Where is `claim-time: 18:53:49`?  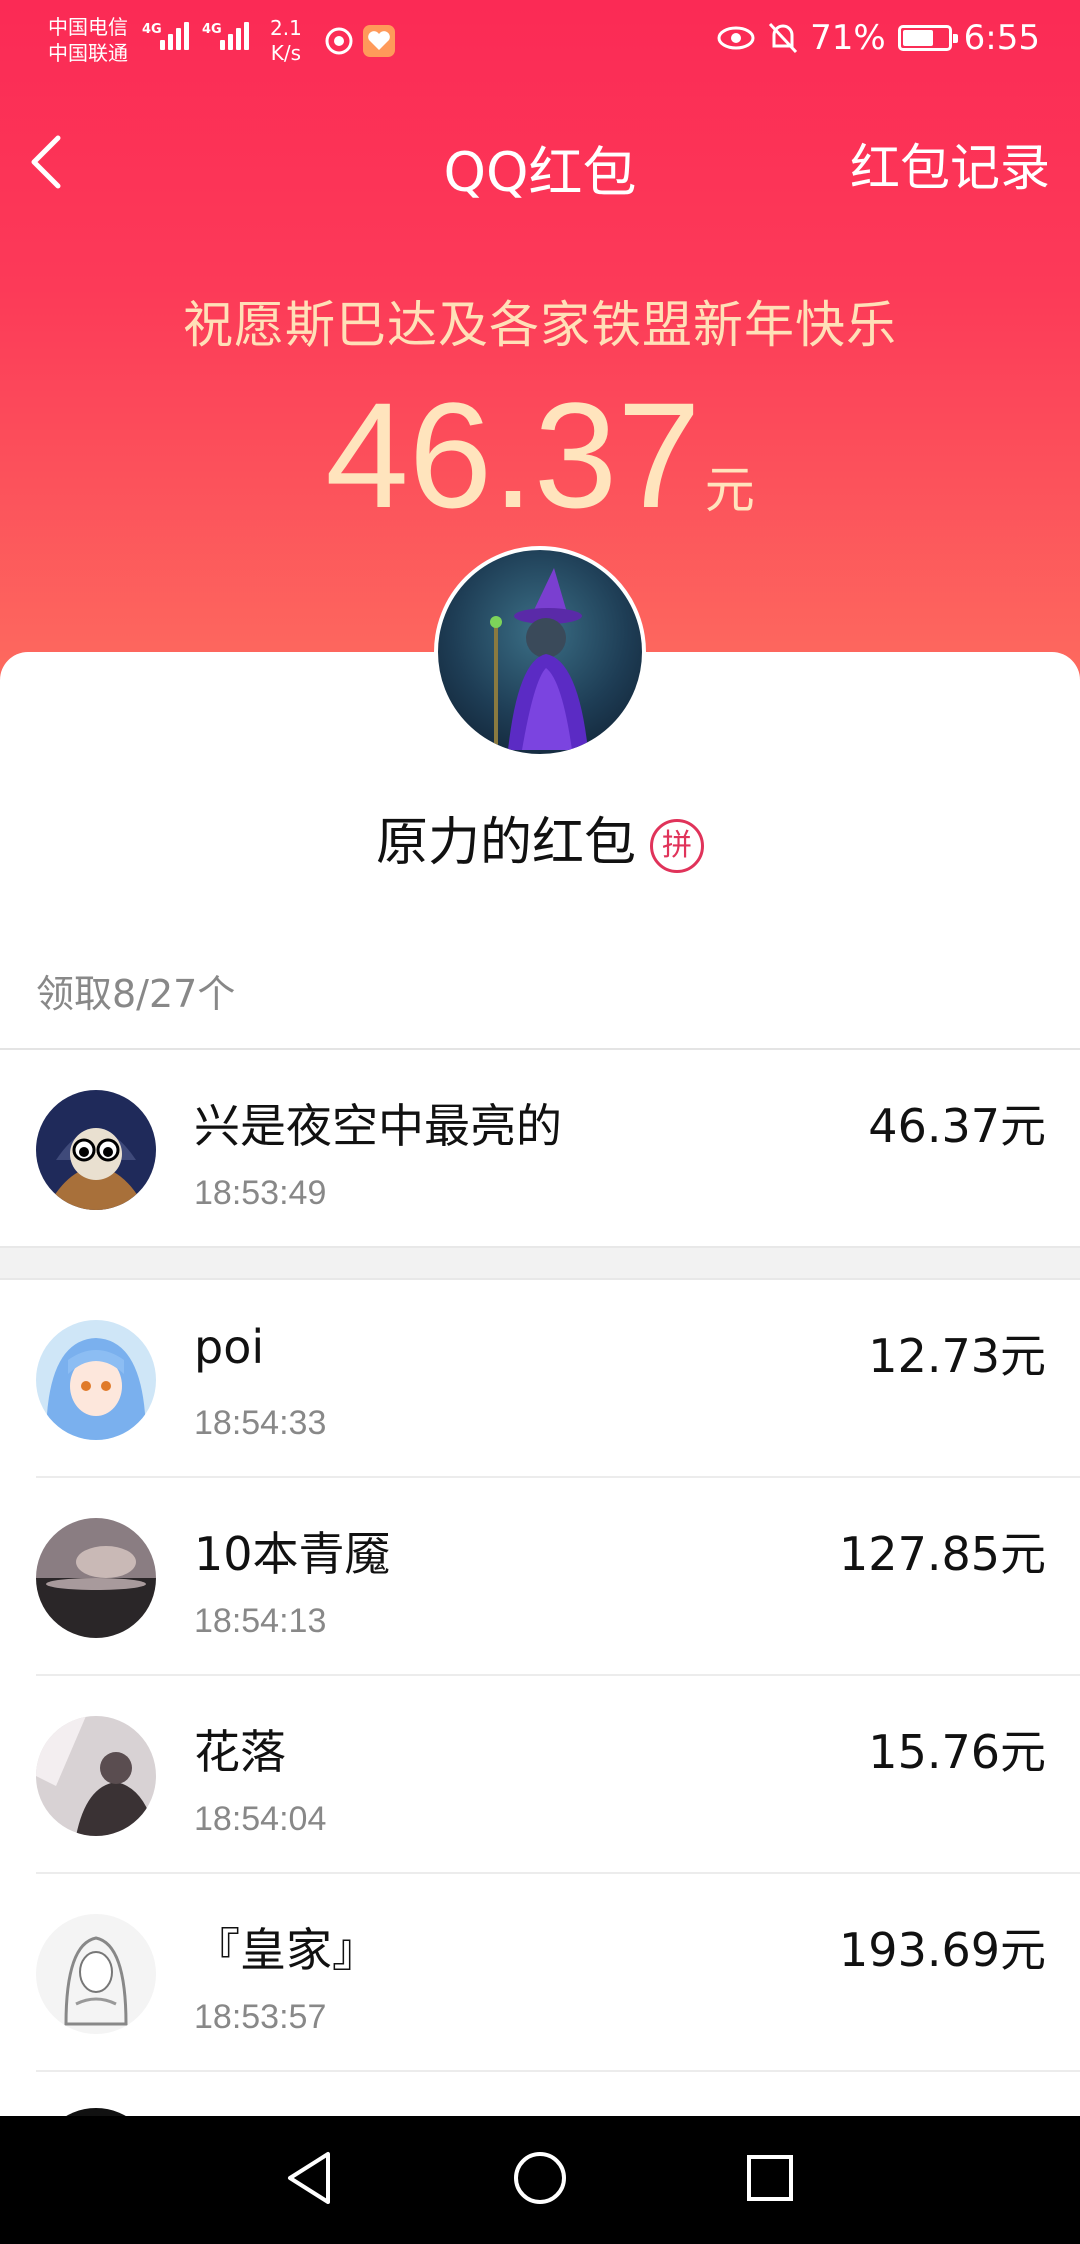 claim-time: 18:53:49 is located at coordinates (260, 1193).